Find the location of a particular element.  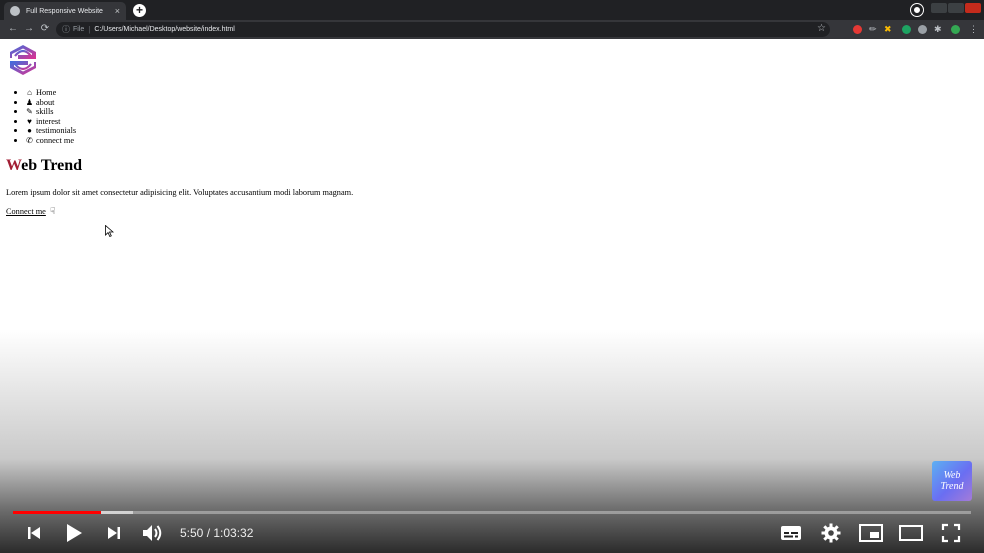

progress-played is located at coordinates (57, 512).